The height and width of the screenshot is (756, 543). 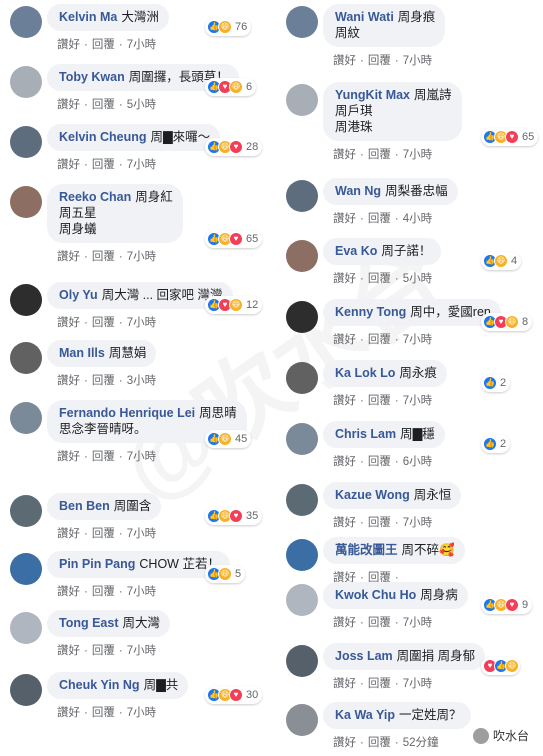 What do you see at coordinates (78, 295) in the screenshot?
I see `commenter-name: Oly Yu` at bounding box center [78, 295].